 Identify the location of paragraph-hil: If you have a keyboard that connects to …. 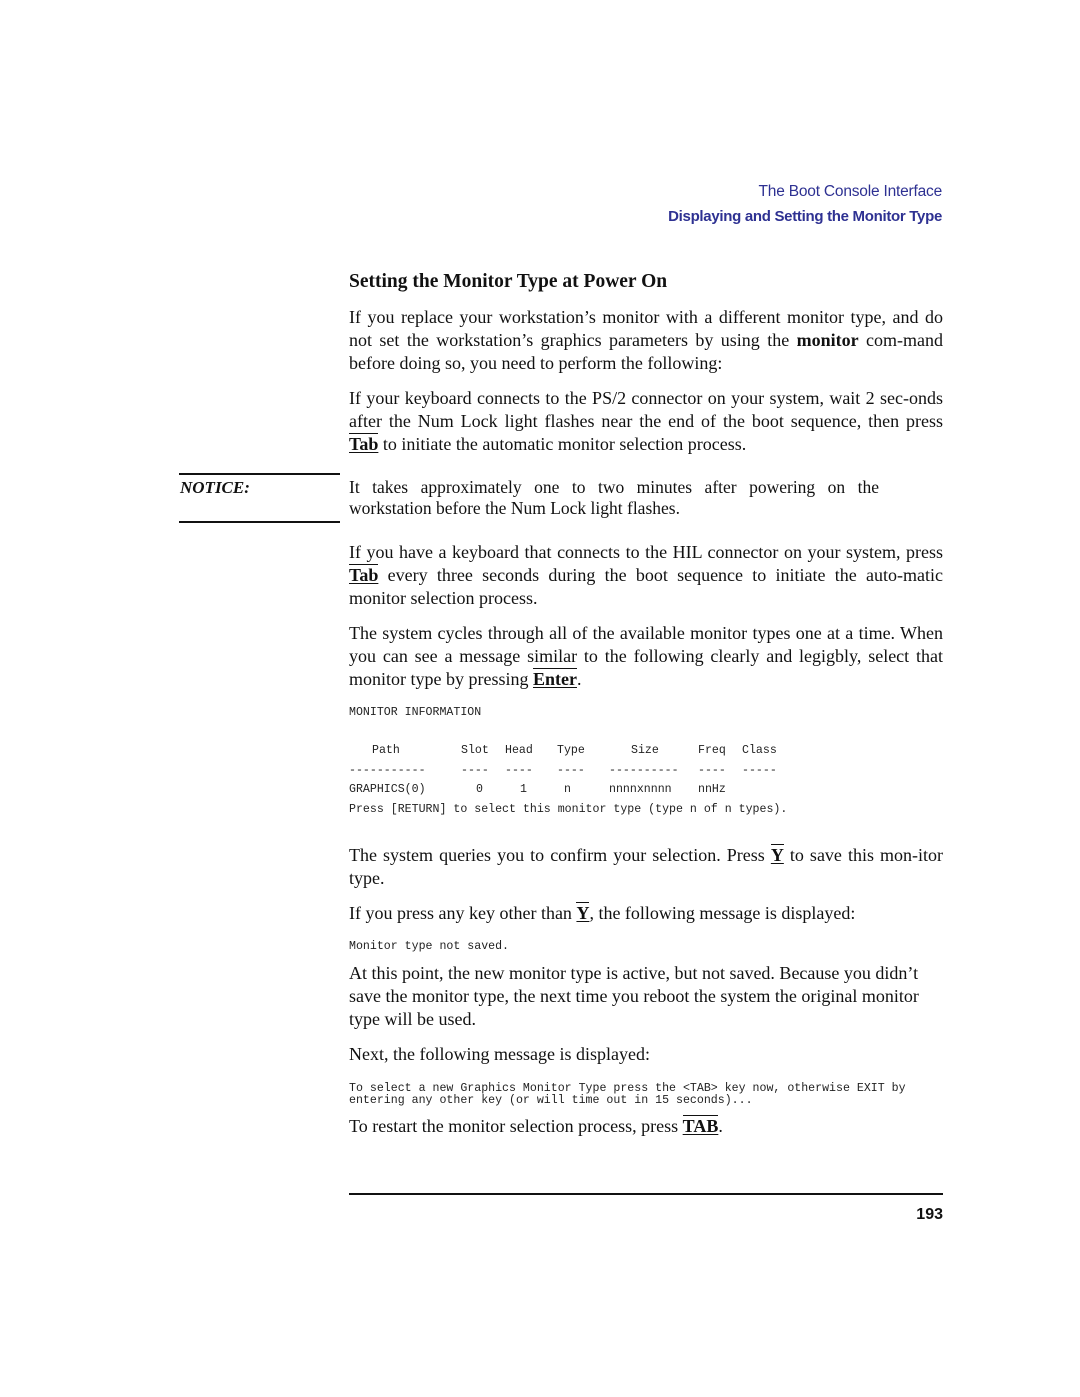
(646, 575).